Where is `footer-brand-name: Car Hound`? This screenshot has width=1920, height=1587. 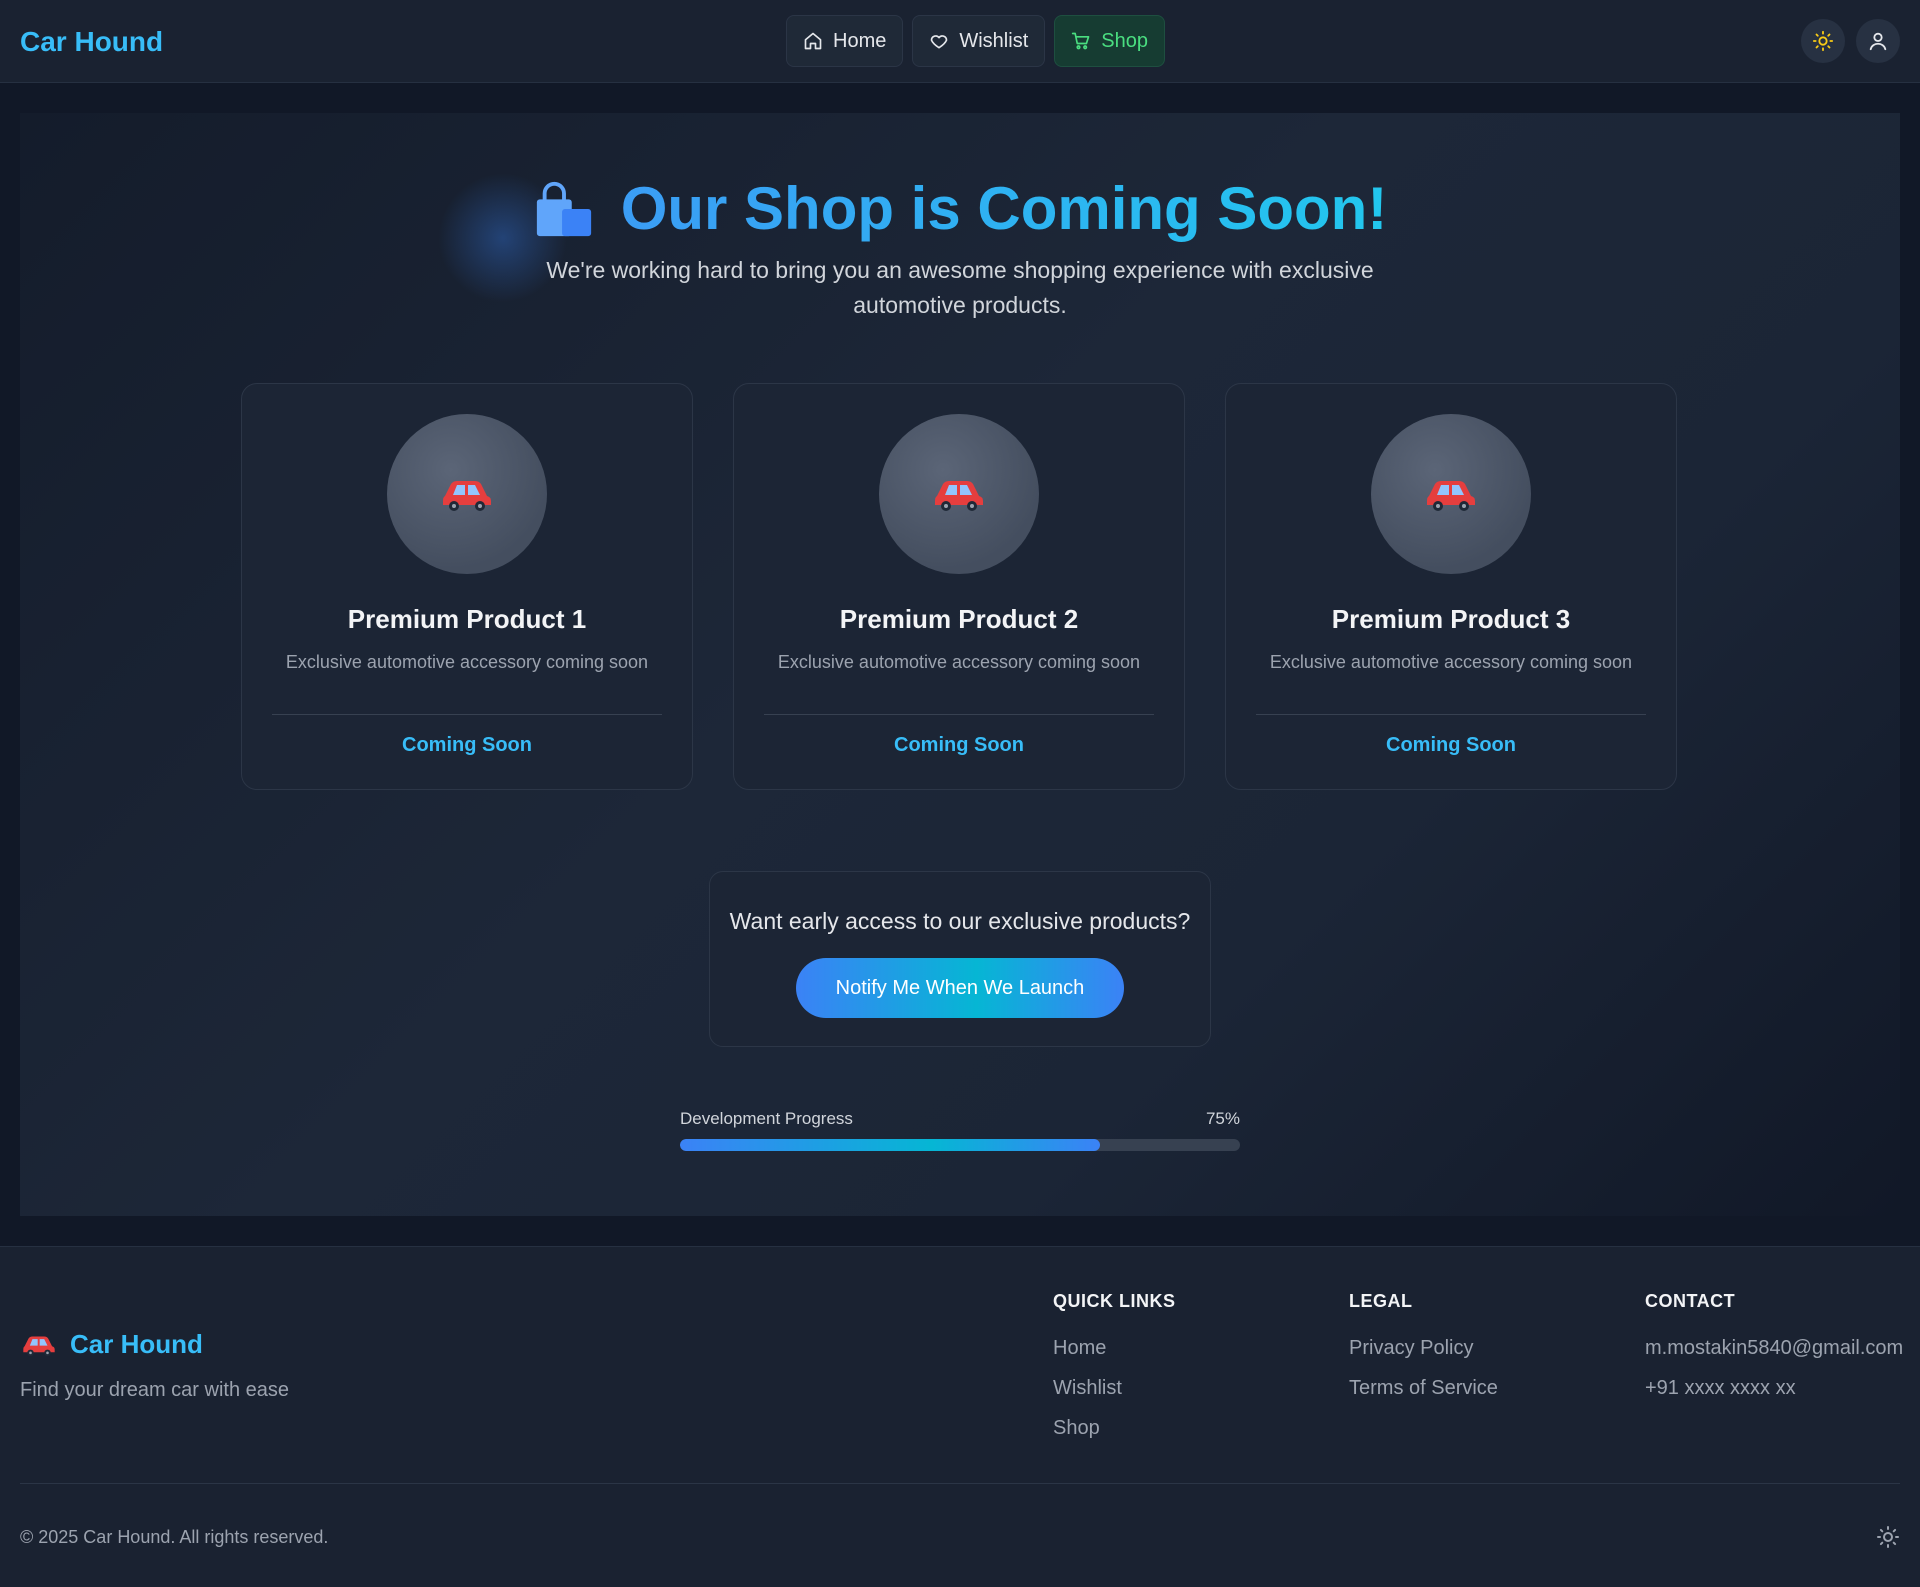 footer-brand-name: Car Hound is located at coordinates (136, 1344).